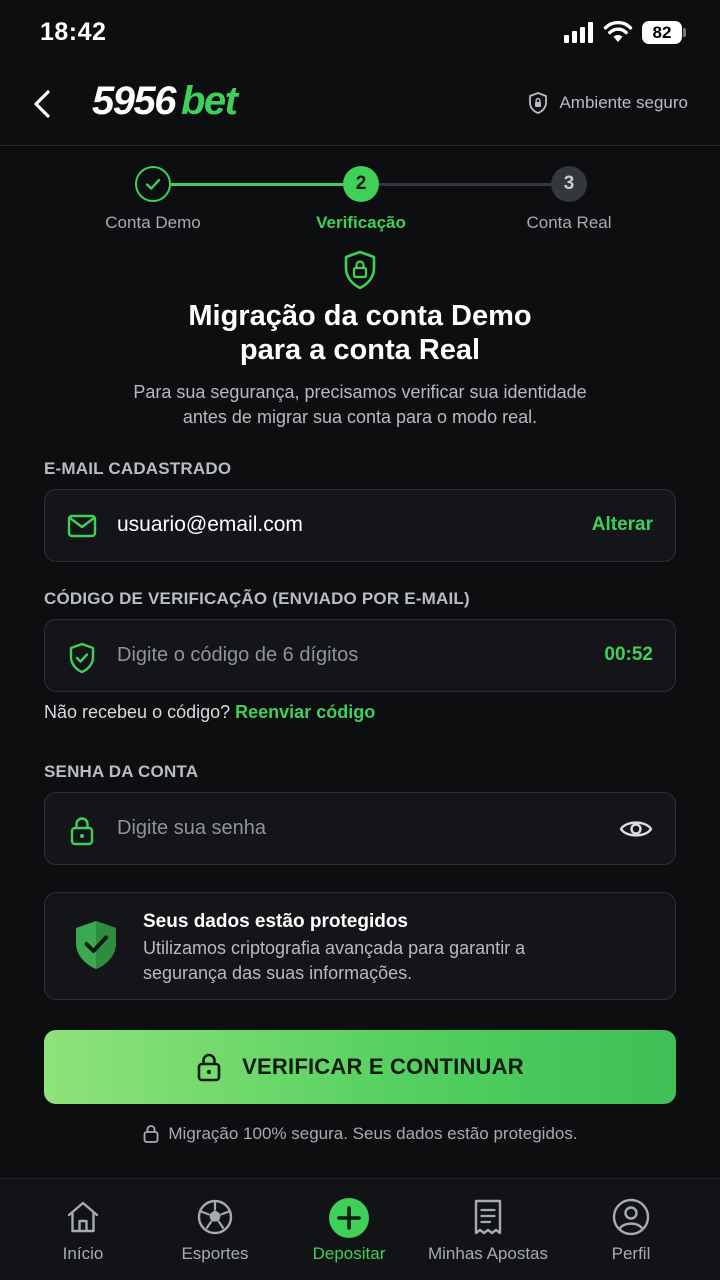 The image size is (720, 1280). What do you see at coordinates (305, 712) in the screenshot?
I see `resend-code-link: Reenviar código` at bounding box center [305, 712].